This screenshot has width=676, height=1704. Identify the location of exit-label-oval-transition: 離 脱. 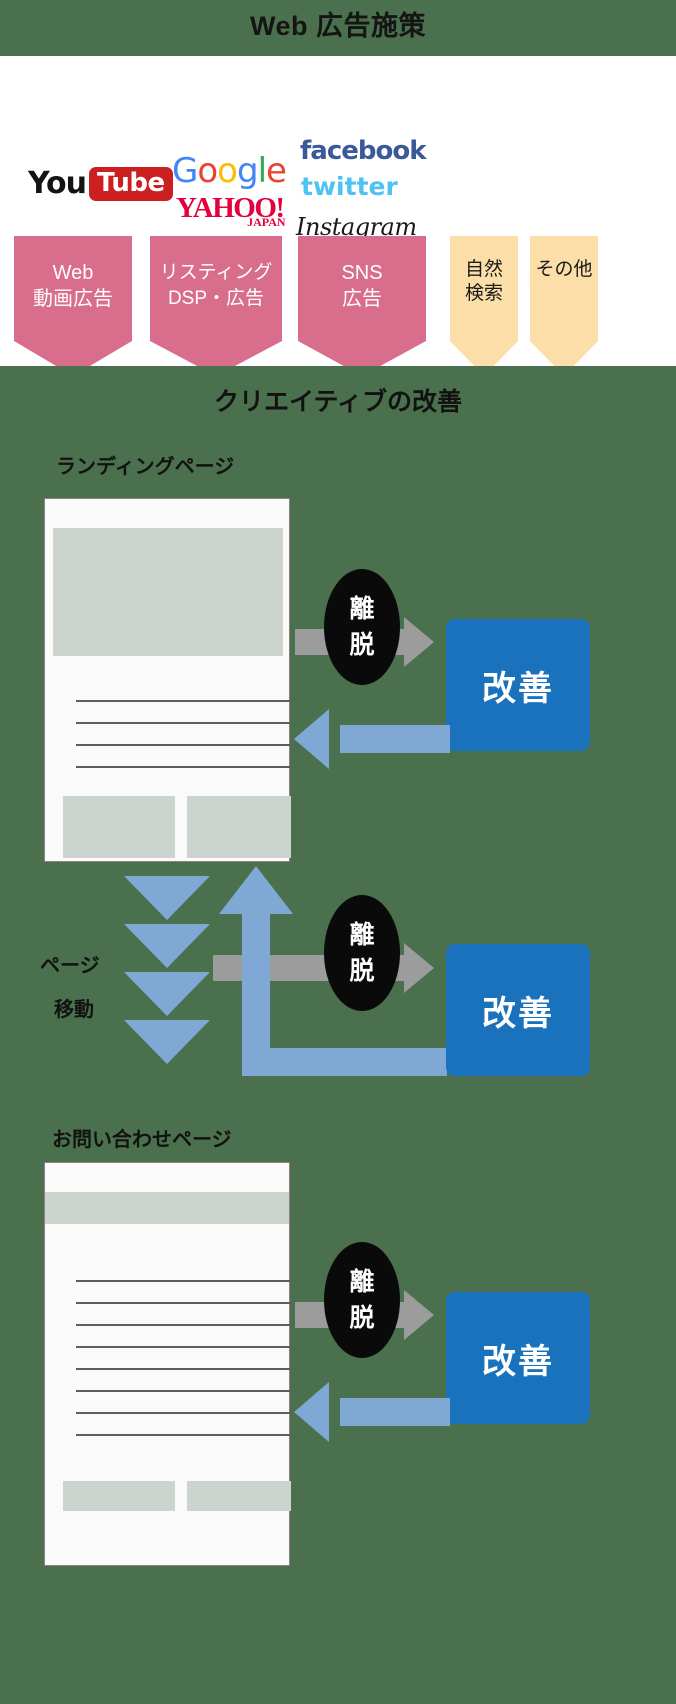
(362, 953).